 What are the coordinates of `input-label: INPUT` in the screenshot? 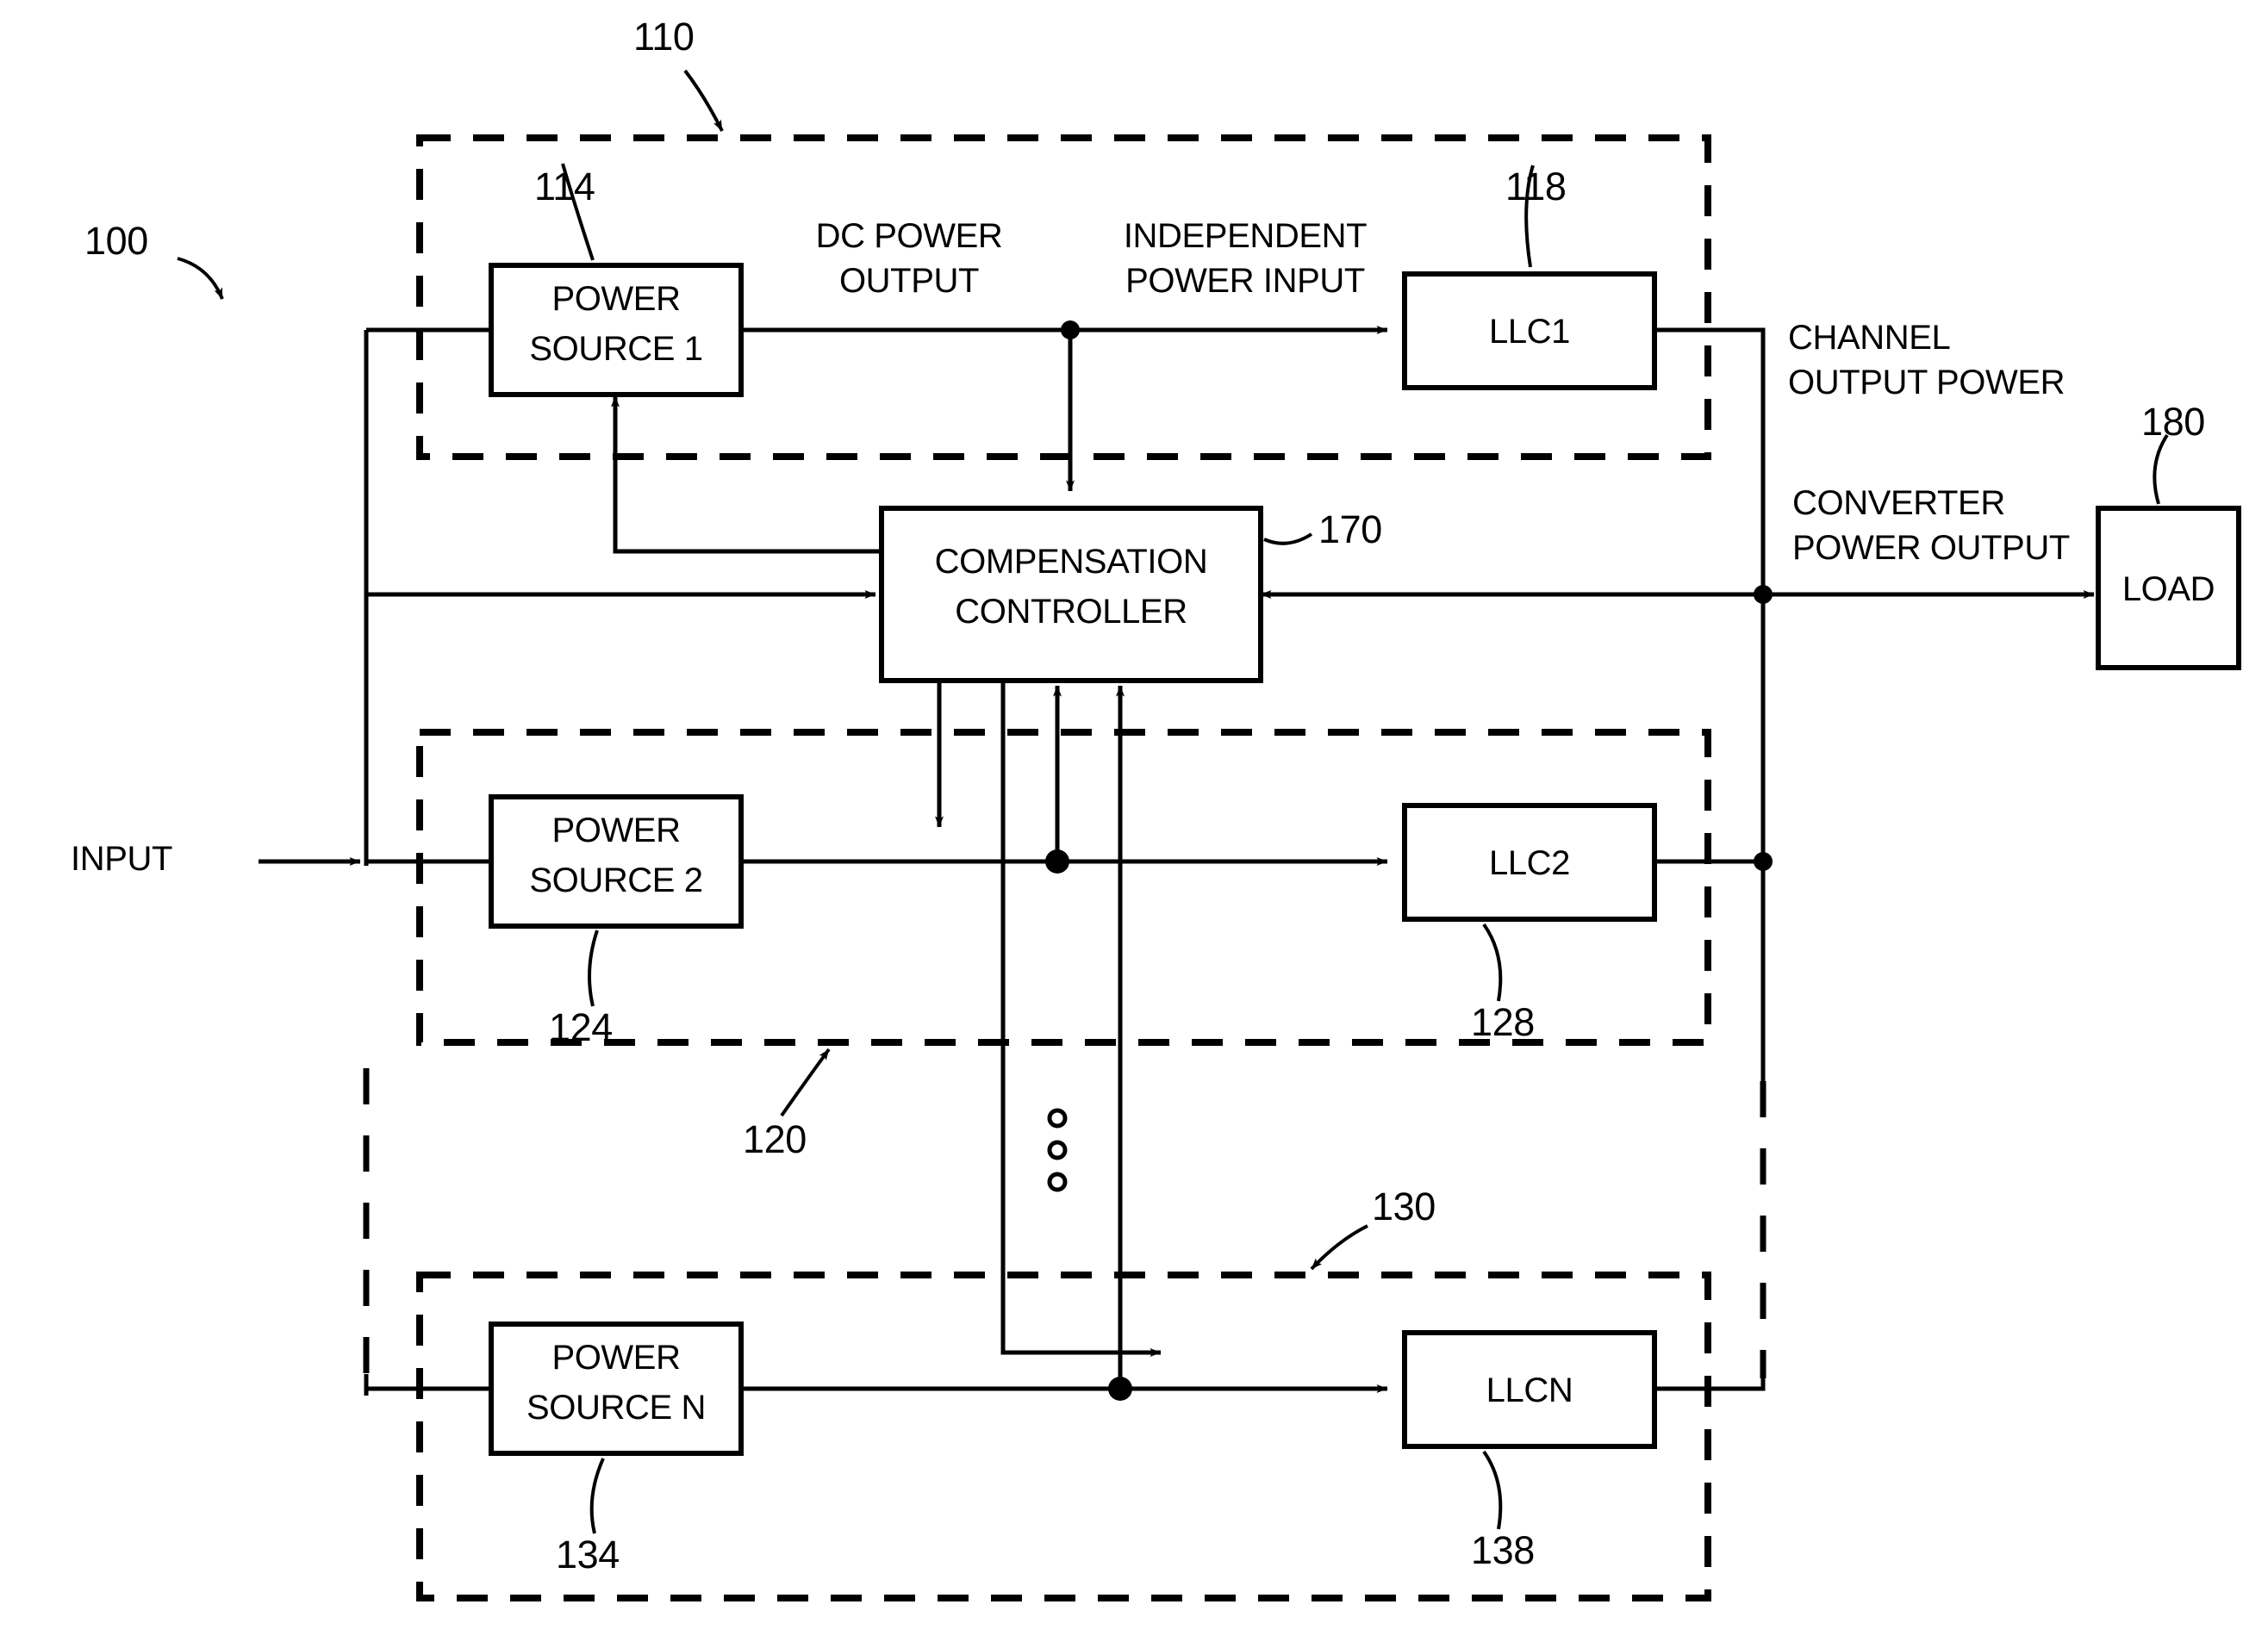 It's located at (122, 859).